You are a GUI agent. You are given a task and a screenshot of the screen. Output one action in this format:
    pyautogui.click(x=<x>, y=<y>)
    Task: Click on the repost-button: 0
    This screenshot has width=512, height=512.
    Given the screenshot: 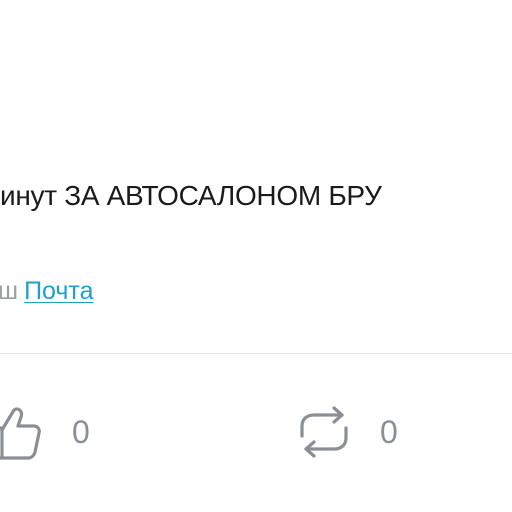 What is the action you would take?
    pyautogui.click(x=345, y=432)
    